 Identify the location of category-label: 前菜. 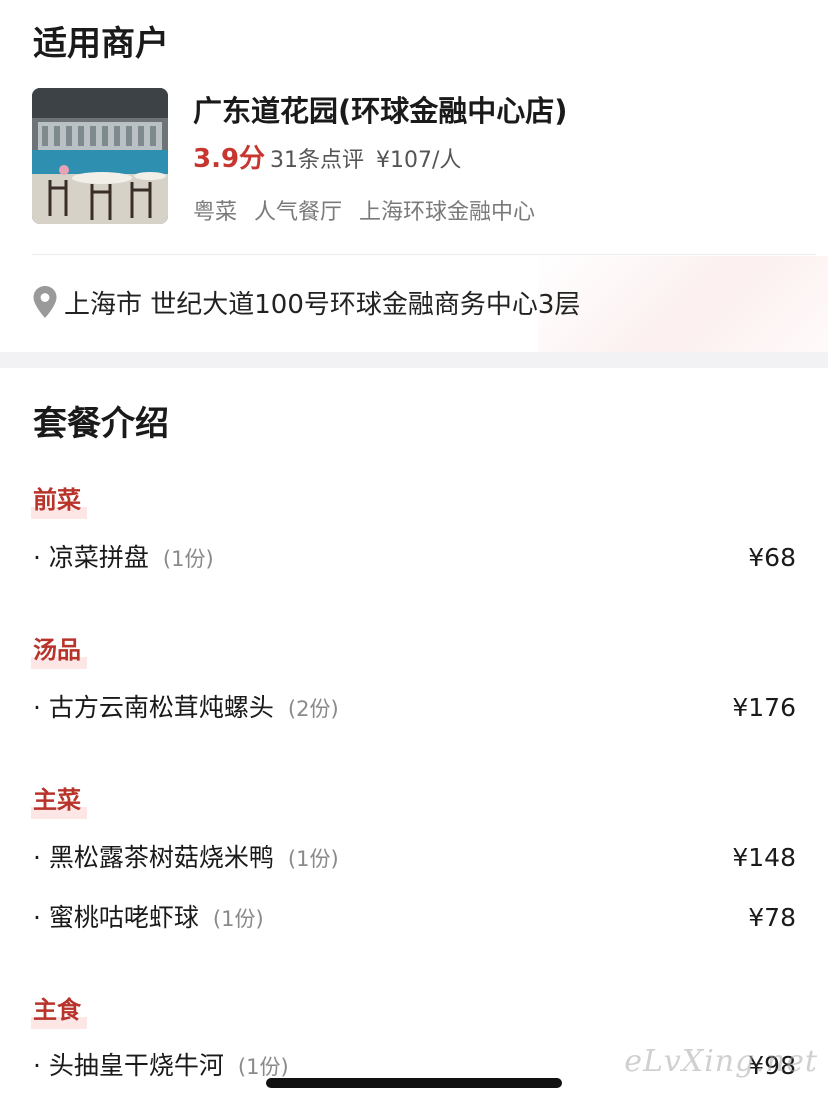
(59, 499).